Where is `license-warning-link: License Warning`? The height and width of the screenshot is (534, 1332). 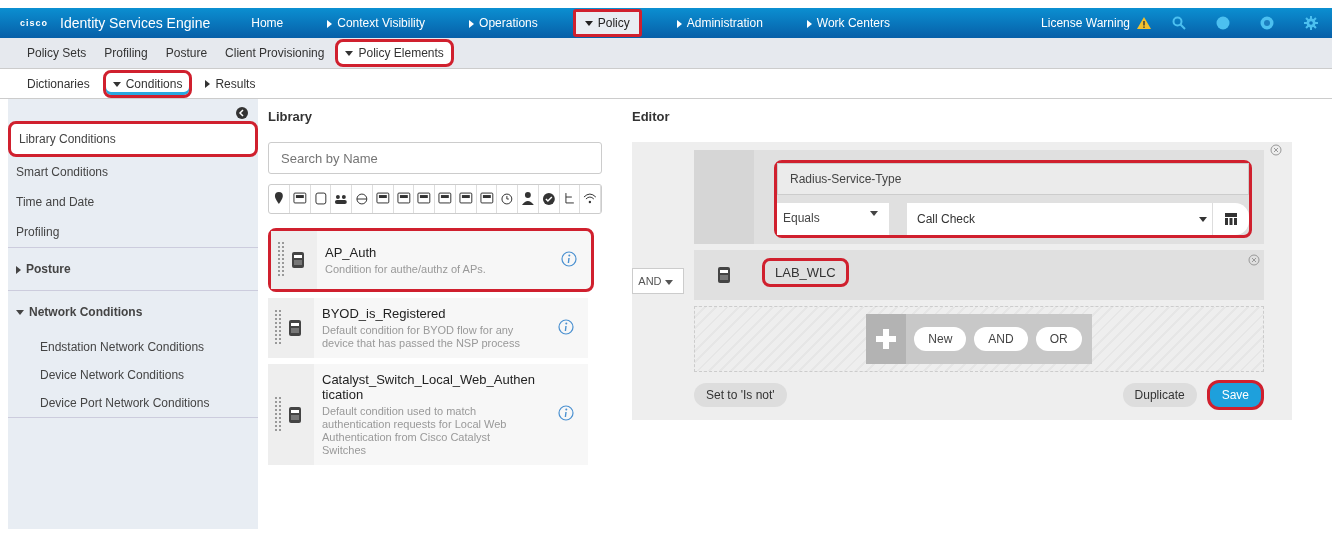
license-warning-link: License Warning is located at coordinates (1085, 23).